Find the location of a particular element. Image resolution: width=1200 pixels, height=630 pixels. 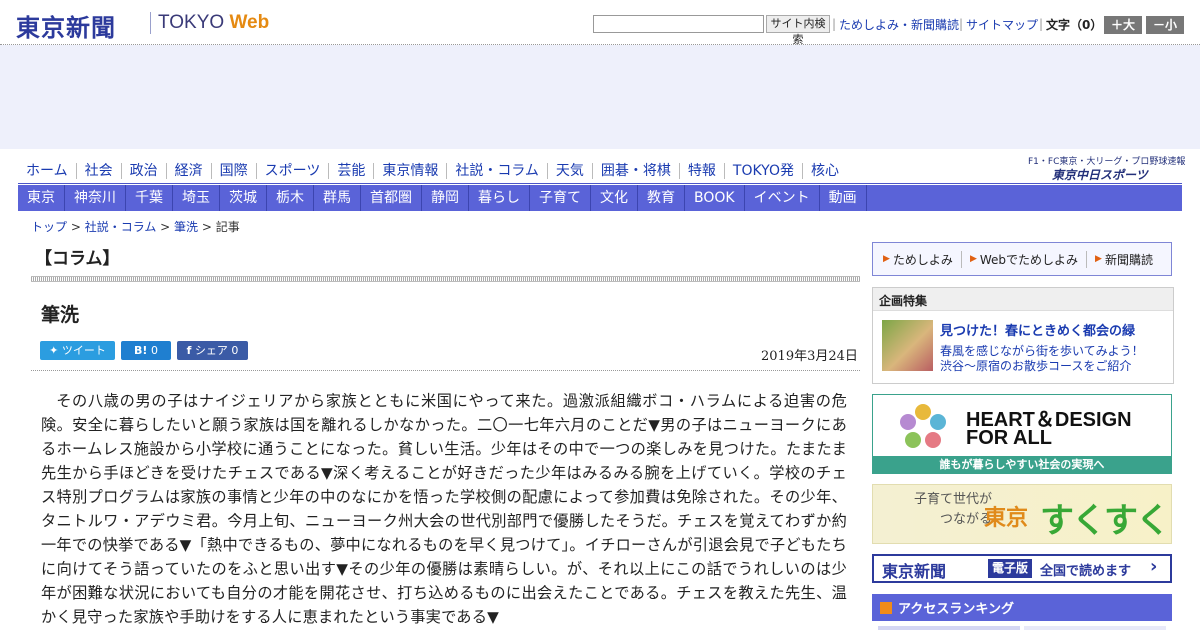

heart-design-title-2: FOR ALL is located at coordinates (1009, 438).